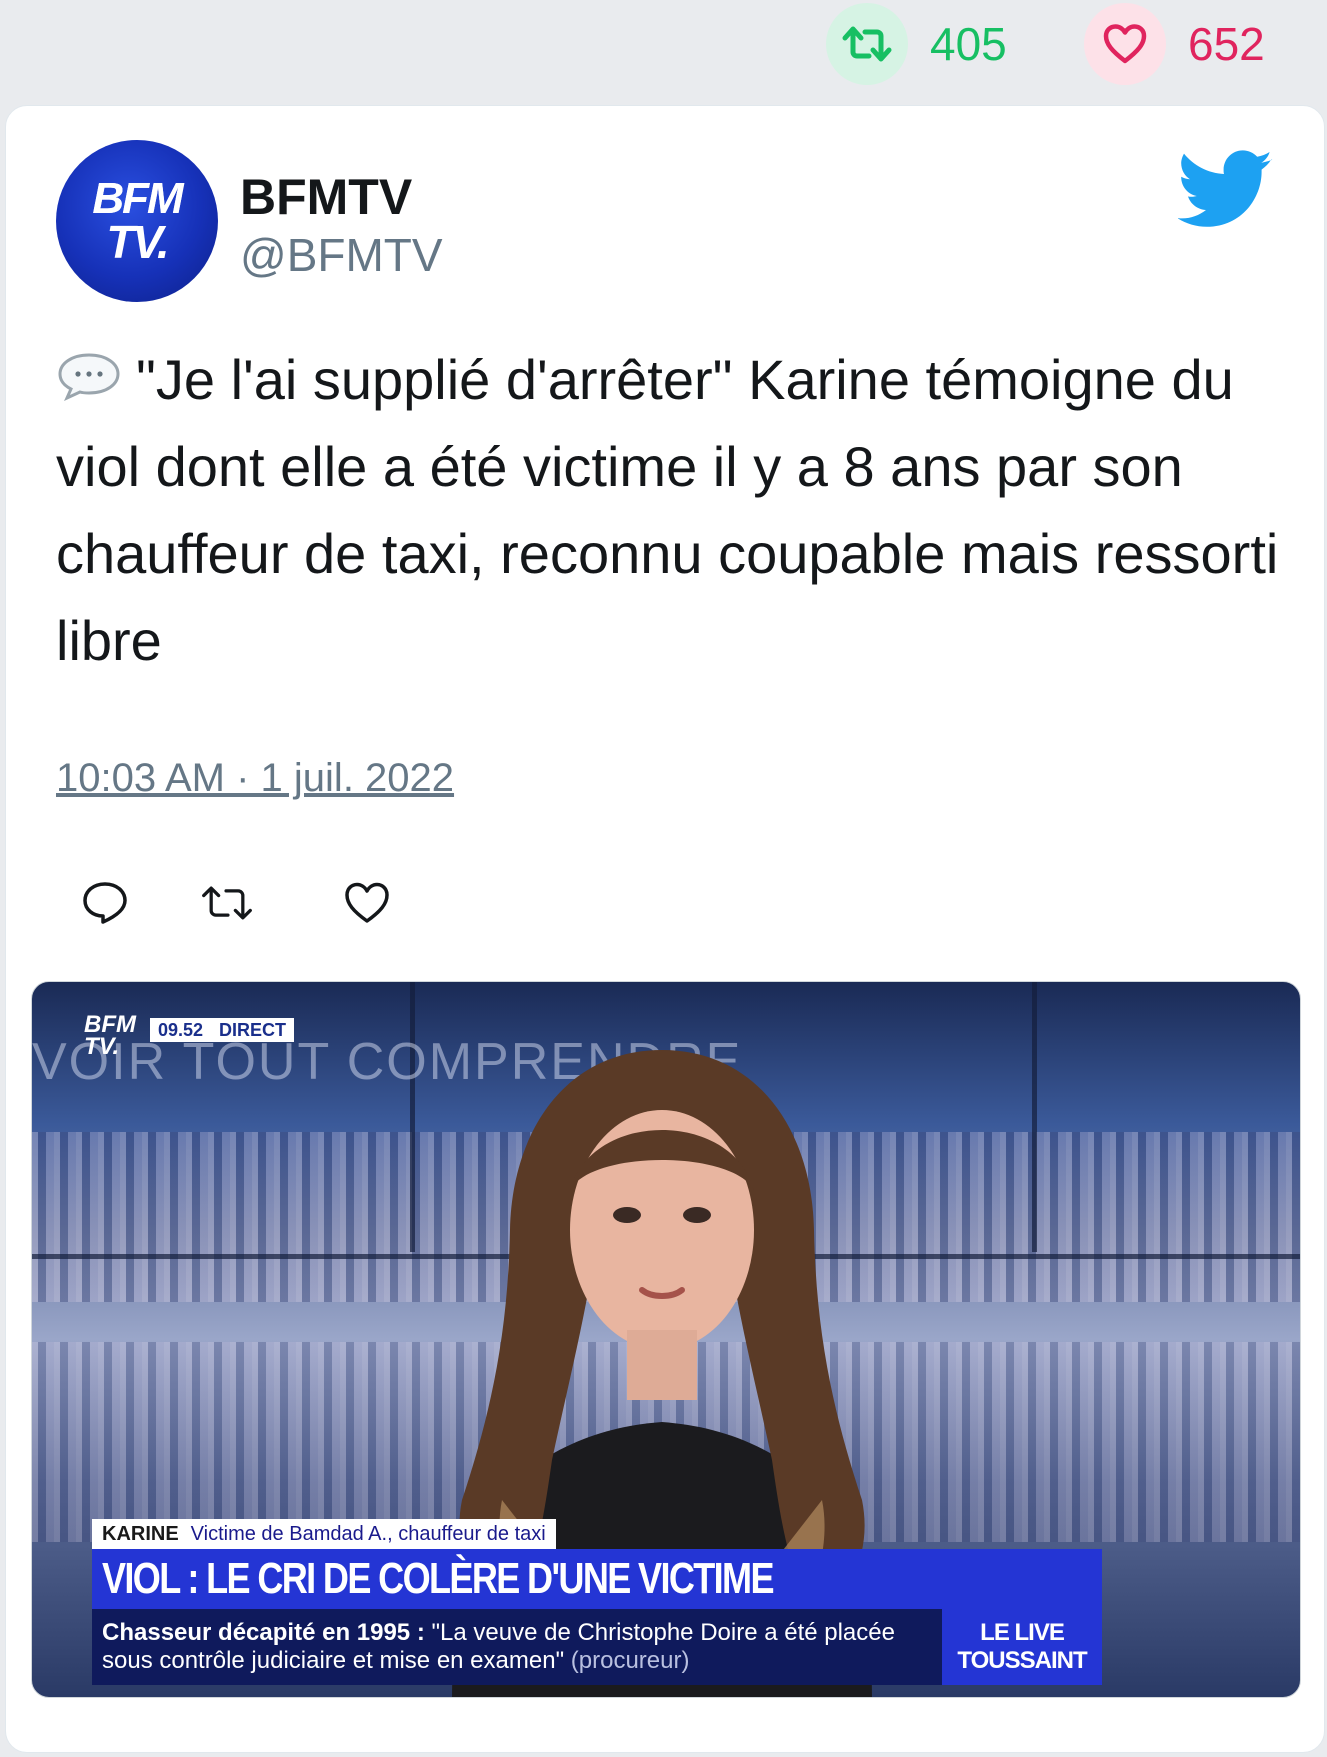 The height and width of the screenshot is (1757, 1327). What do you see at coordinates (253, 1029) in the screenshot?
I see `live-indicator: DIRECT` at bounding box center [253, 1029].